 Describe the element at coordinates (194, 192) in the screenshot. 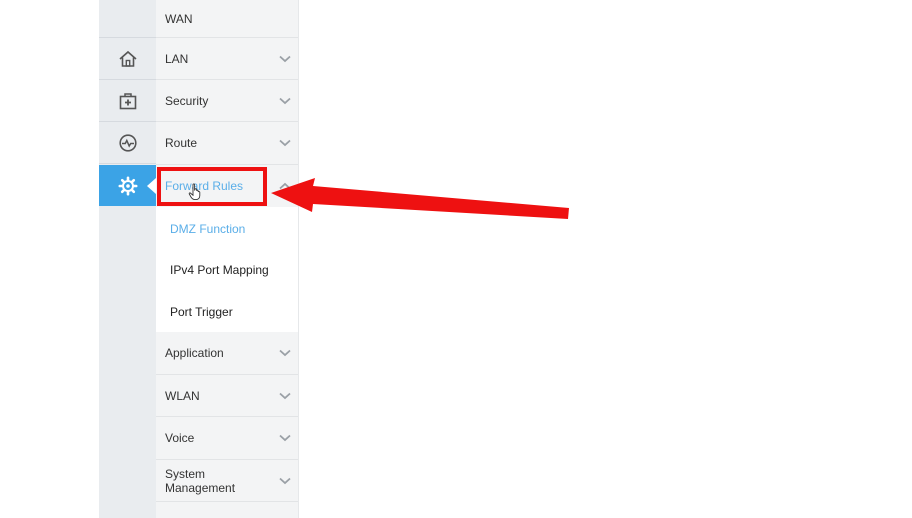

I see `hand-cursor-icon` at that location.